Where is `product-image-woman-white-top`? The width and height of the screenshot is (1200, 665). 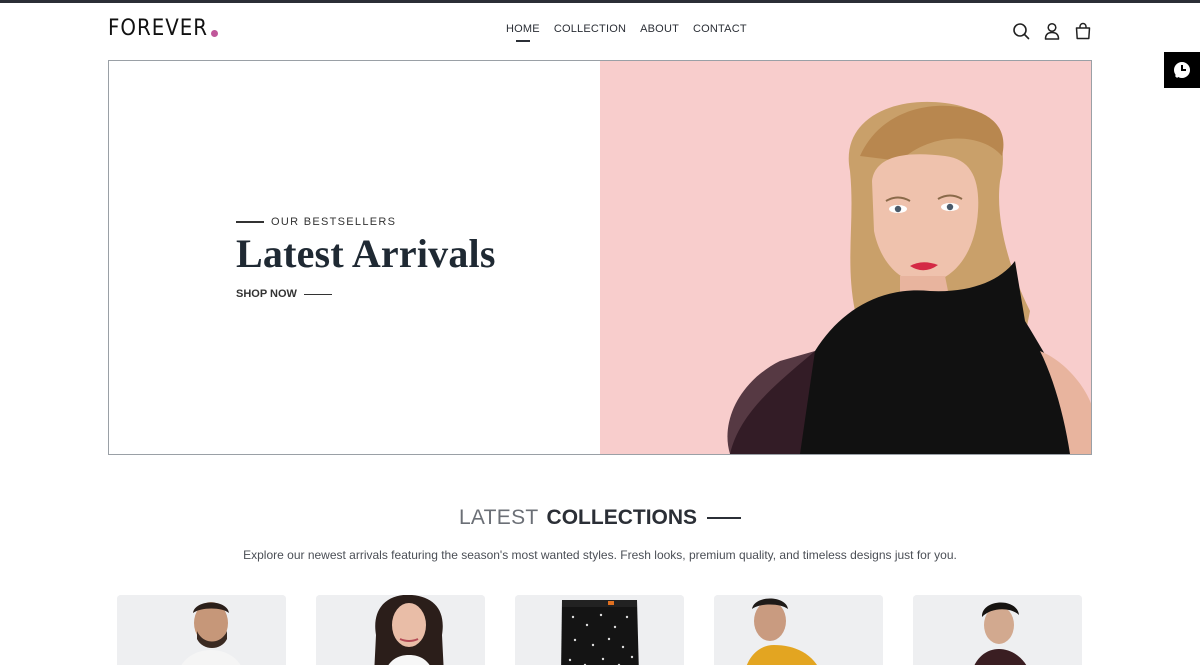
product-image-woman-white-top is located at coordinates (400, 630).